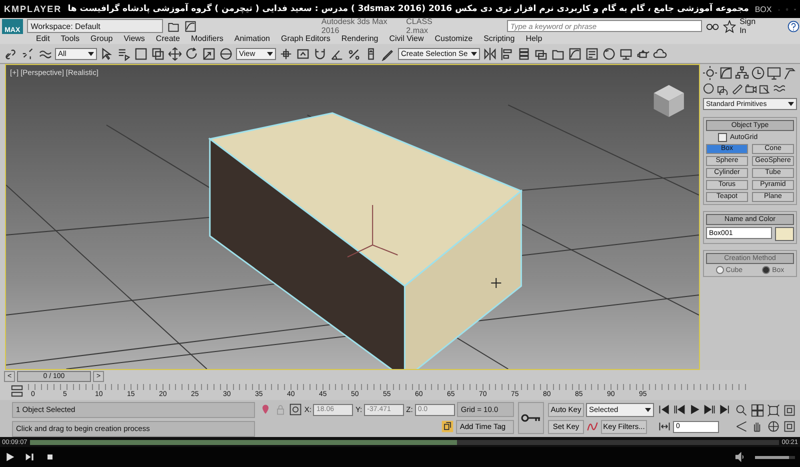 The height and width of the screenshot is (467, 800). What do you see at coordinates (453, 39) in the screenshot?
I see `menu-item: Customize` at bounding box center [453, 39].